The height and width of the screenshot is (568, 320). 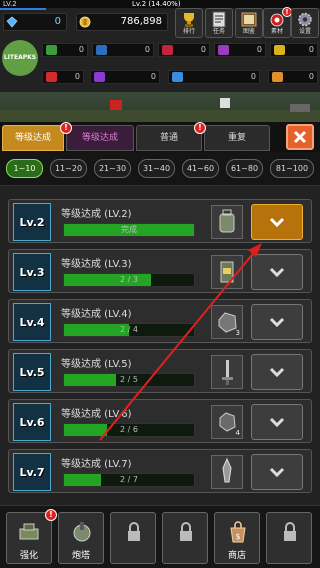 What do you see at coordinates (51, 77) in the screenshot?
I see `fire-crystal-icon` at bounding box center [51, 77].